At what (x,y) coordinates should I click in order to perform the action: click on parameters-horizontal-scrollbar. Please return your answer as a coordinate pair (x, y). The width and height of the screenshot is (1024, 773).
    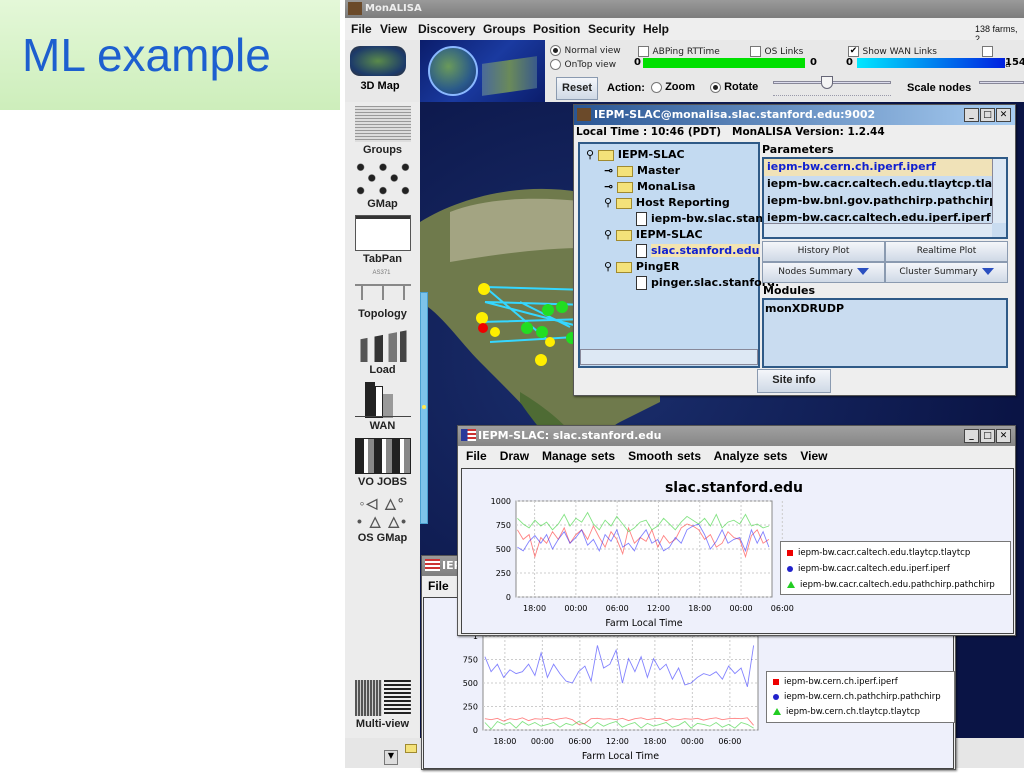
    Looking at the image, I should click on (878, 230).